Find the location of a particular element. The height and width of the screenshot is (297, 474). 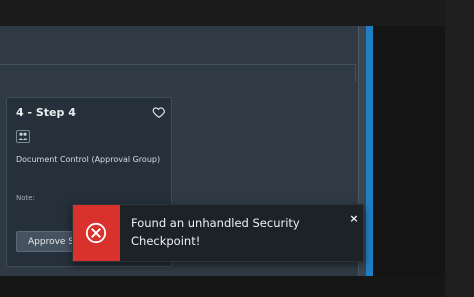

error-circle-x-icon is located at coordinates (96, 233).